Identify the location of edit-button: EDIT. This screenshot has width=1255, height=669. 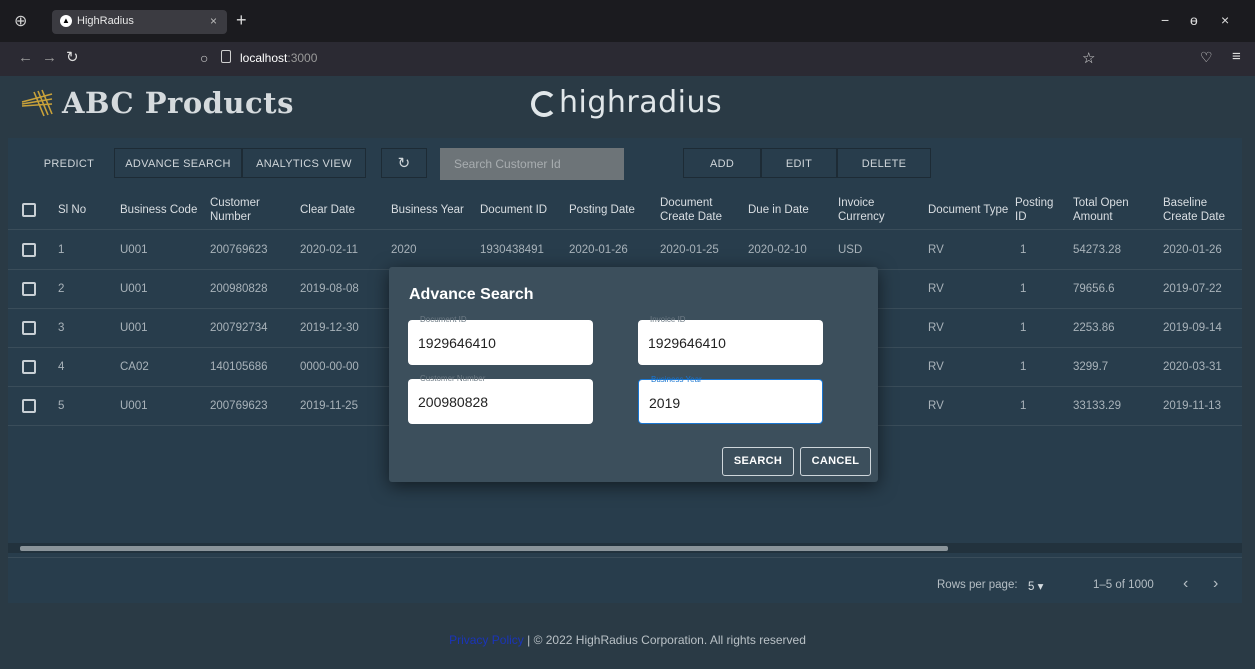
(799, 163).